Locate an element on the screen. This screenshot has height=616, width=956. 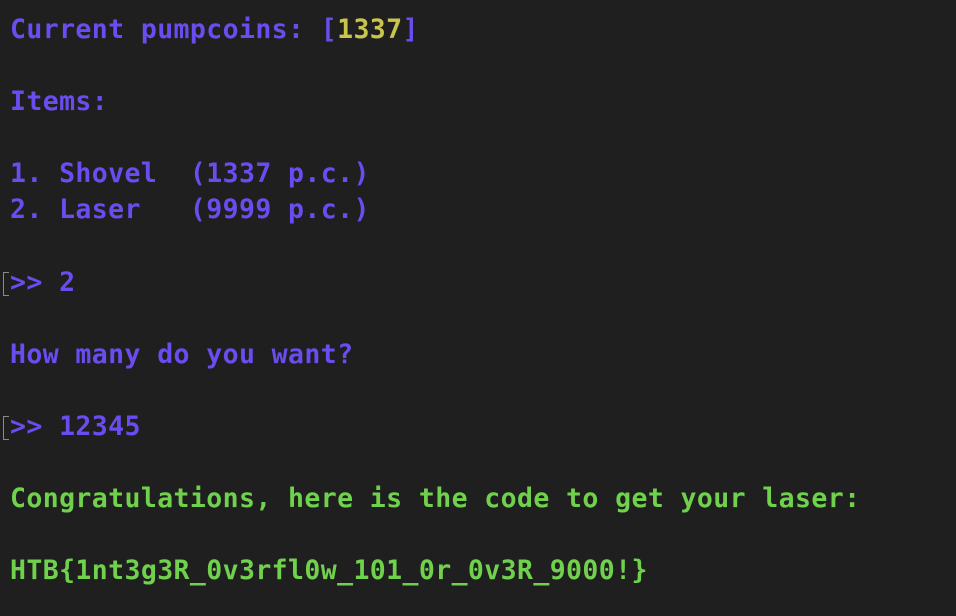
prompt-input-value: 2 is located at coordinates (67, 282).